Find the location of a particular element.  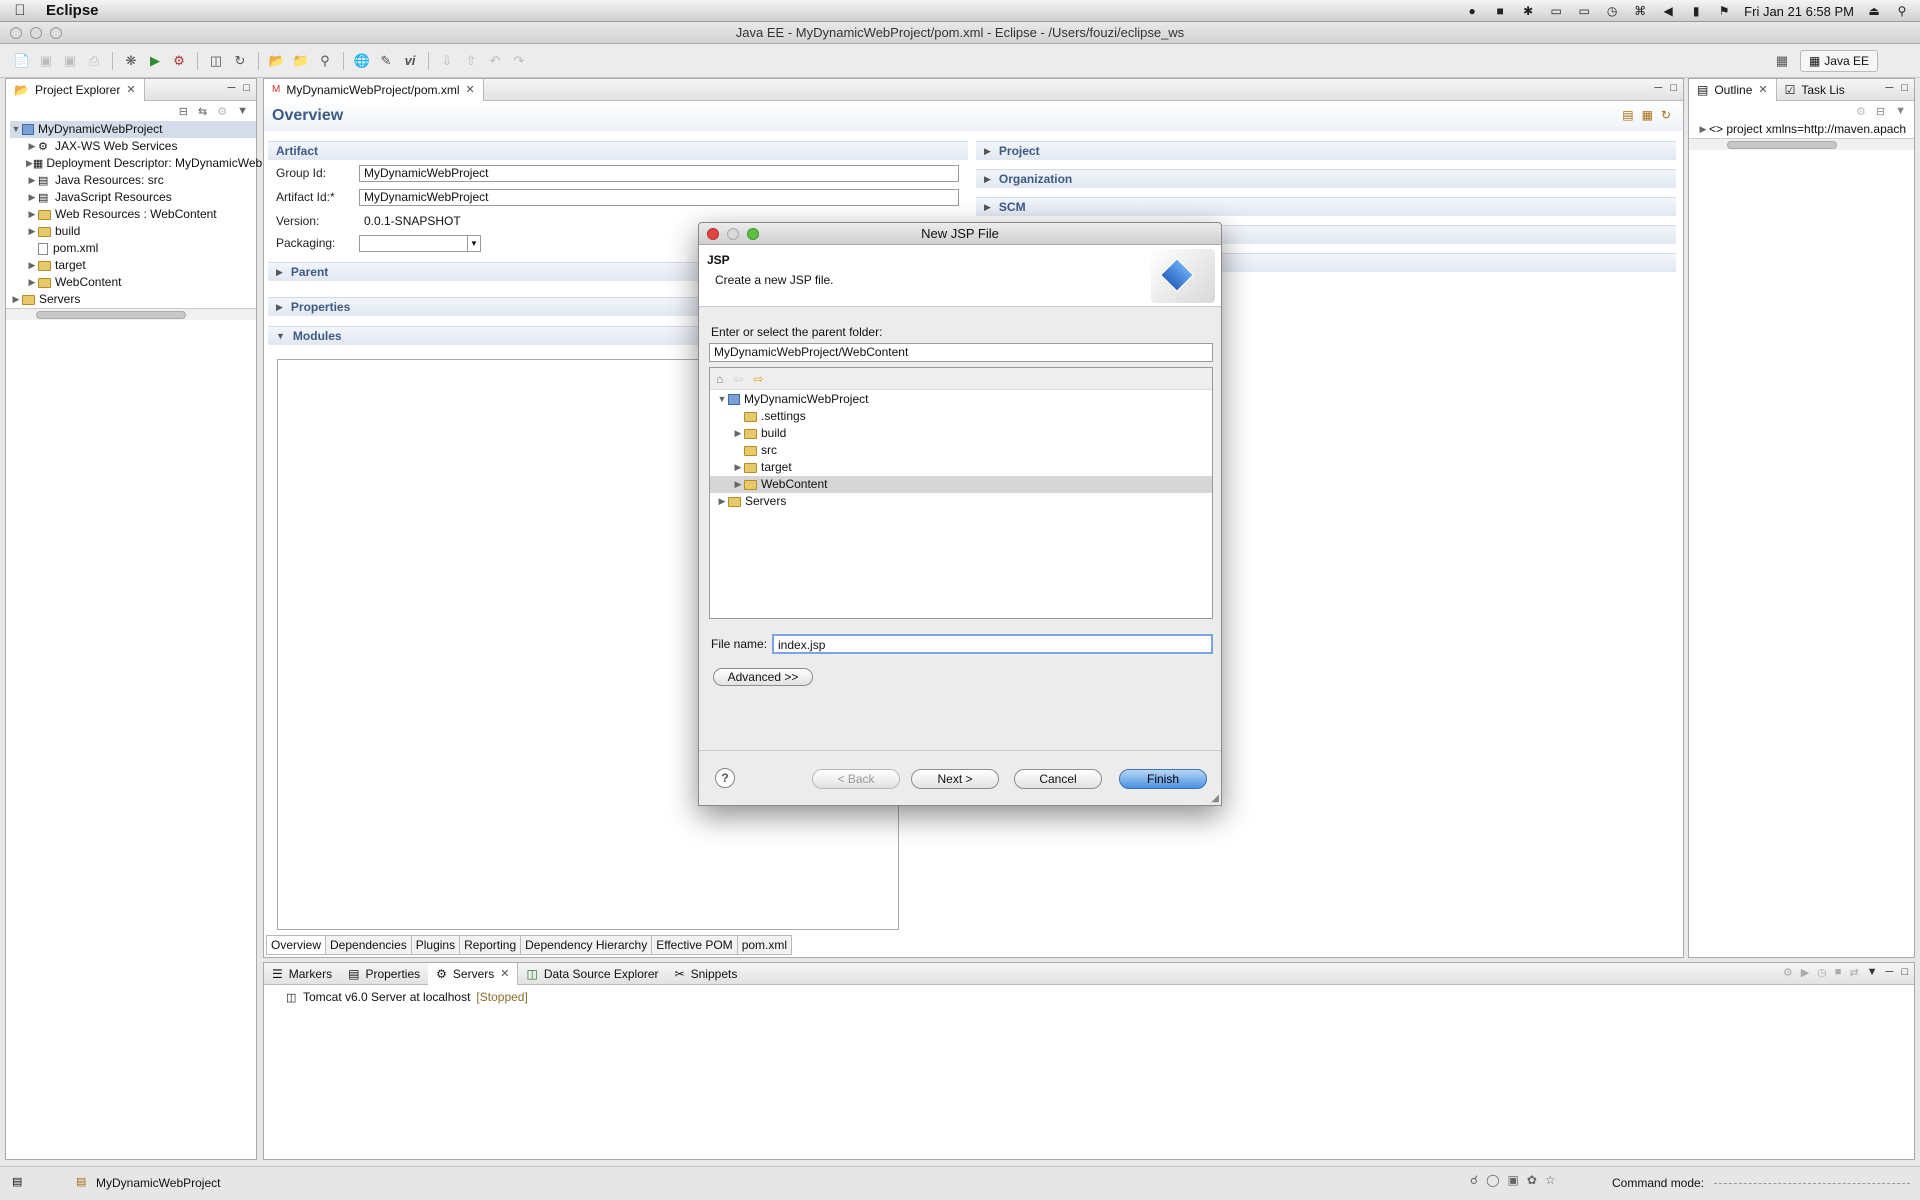

cancel-button: Cancel is located at coordinates (1058, 779).